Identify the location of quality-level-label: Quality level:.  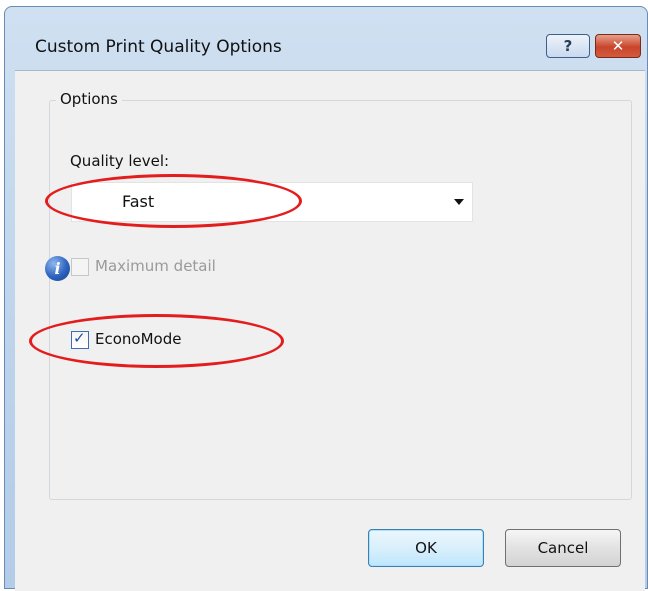
(120, 161).